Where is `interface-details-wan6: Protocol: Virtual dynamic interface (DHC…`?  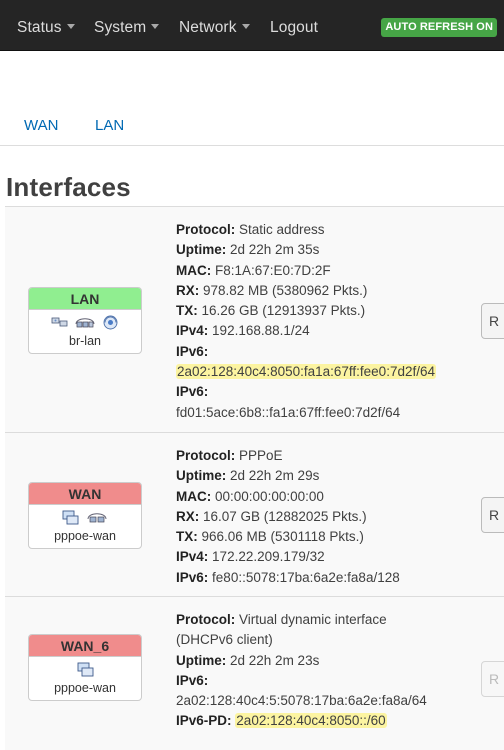
interface-details-wan6: Protocol: Virtual dynamic interface (DHC… is located at coordinates (301, 671).